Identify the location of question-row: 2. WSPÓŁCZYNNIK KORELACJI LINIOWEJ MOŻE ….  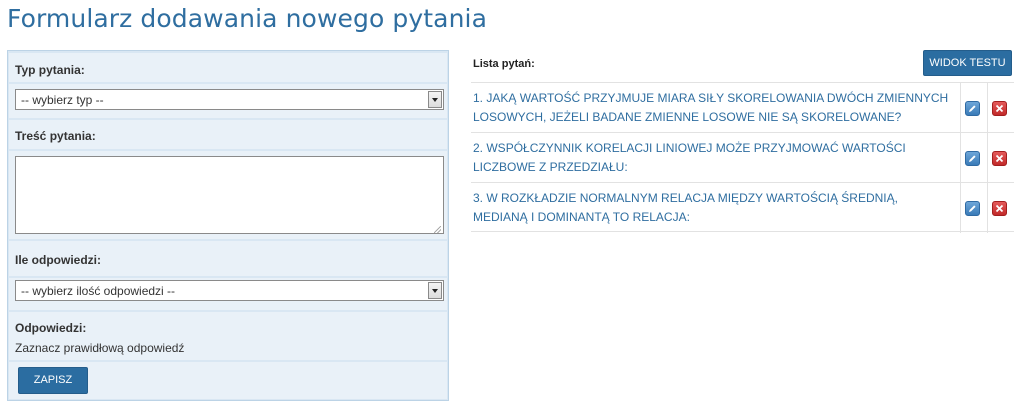
(742, 157).